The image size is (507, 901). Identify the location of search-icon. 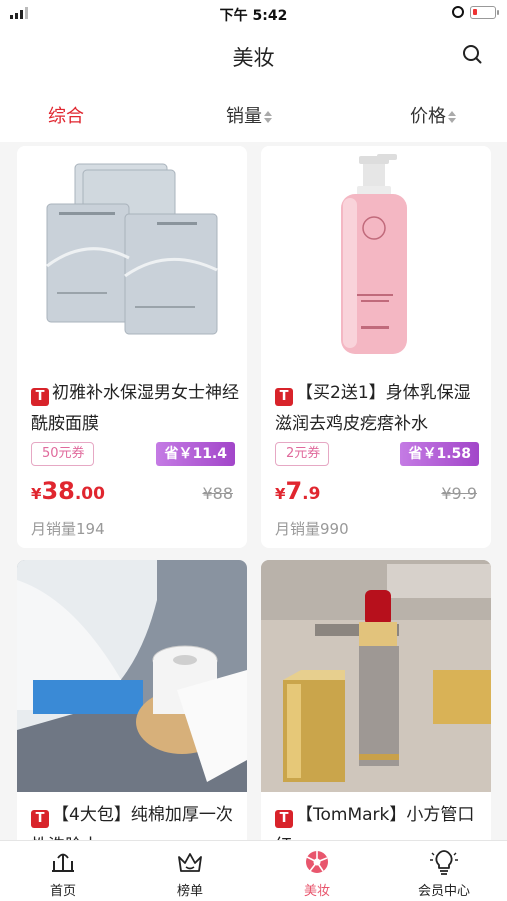
(472, 54).